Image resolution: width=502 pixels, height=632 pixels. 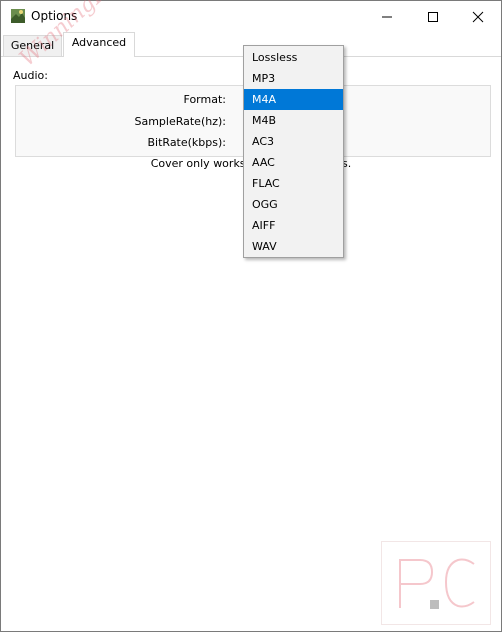 What do you see at coordinates (293, 225) in the screenshot?
I see `format-option-aiff: AIFF` at bounding box center [293, 225].